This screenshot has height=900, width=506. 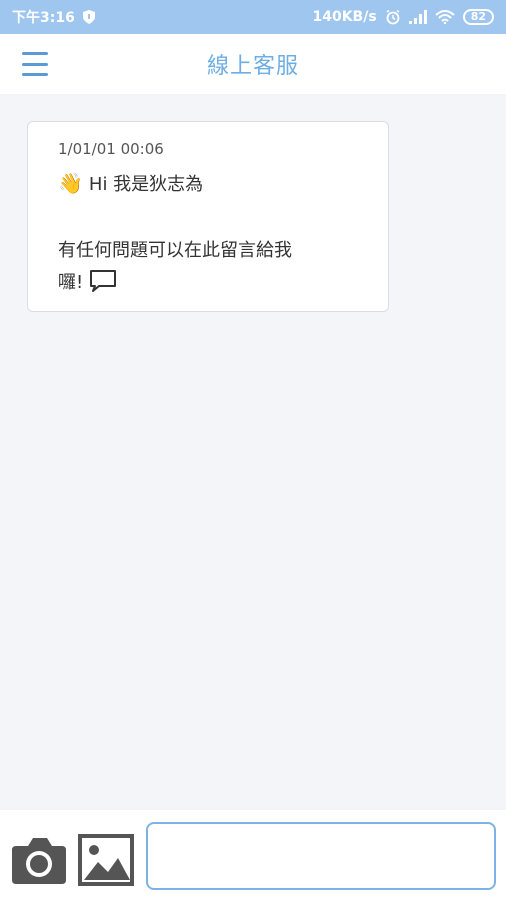 What do you see at coordinates (106, 860) in the screenshot?
I see `image-icon` at bounding box center [106, 860].